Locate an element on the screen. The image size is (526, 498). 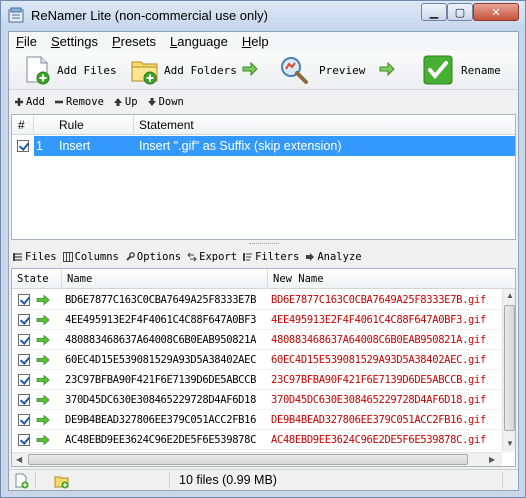
file-new-name: AC48EBD9EE3624C96E2DE5F6E539878C.gif is located at coordinates (378, 440).